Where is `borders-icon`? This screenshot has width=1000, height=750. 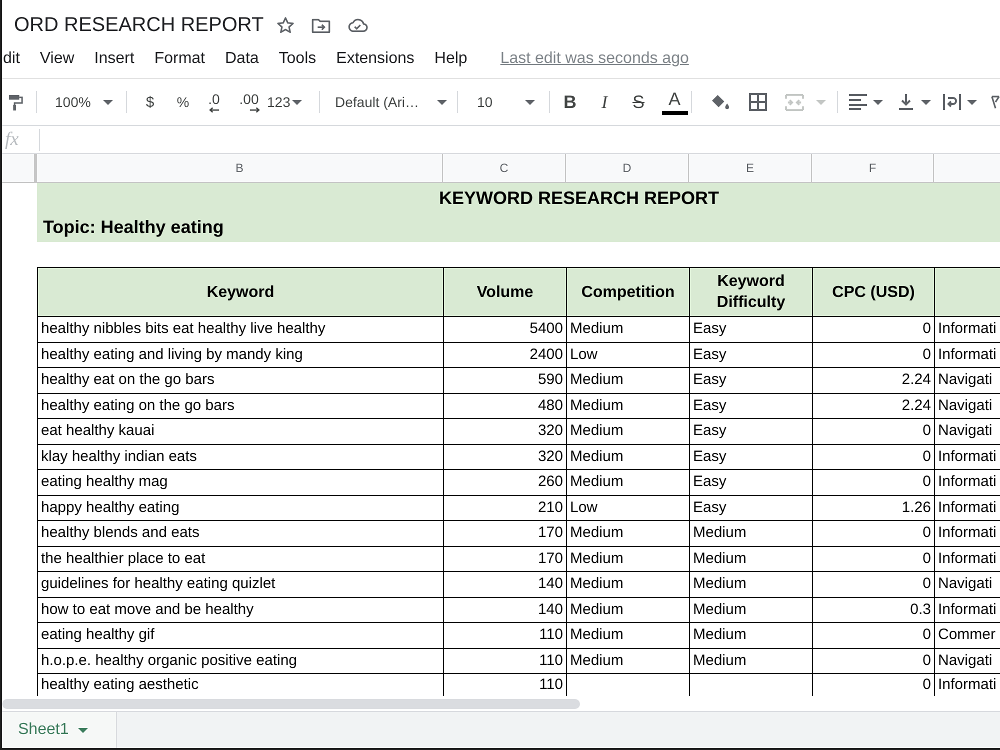
borders-icon is located at coordinates (758, 102).